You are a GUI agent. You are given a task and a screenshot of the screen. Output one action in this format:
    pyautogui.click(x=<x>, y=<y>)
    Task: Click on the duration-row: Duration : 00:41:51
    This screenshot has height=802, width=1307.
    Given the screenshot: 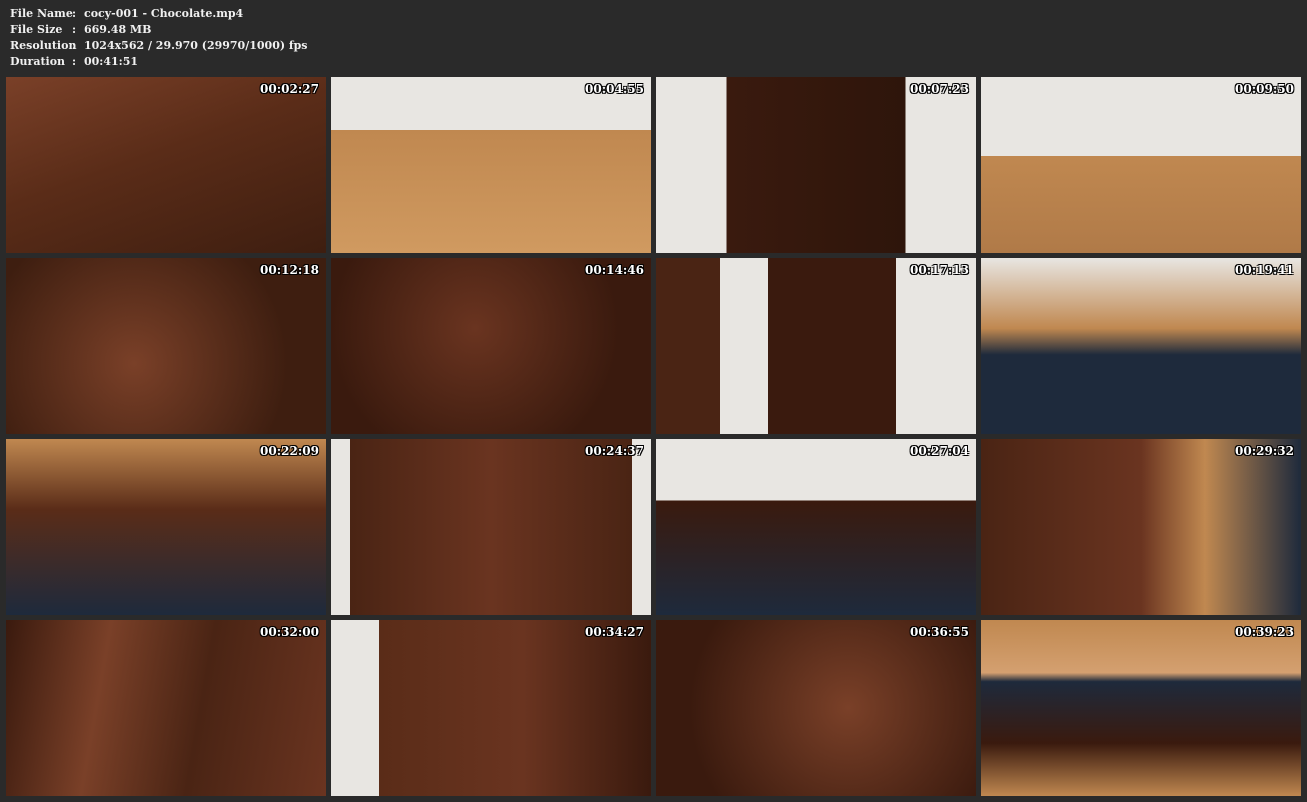 What is the action you would take?
    pyautogui.click(x=159, y=62)
    